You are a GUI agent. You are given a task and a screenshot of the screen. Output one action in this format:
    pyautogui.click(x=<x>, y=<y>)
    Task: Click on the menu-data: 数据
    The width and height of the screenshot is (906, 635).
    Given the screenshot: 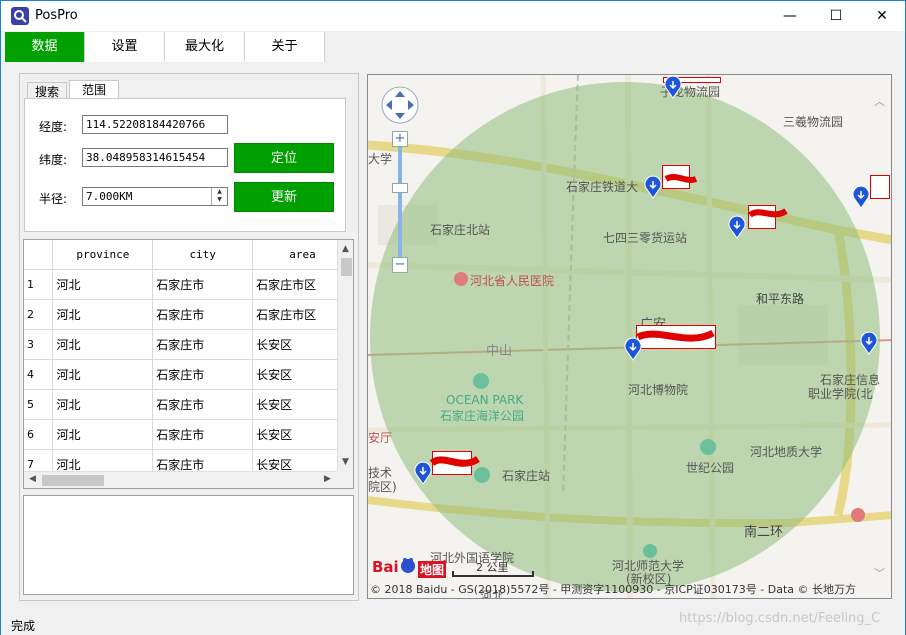 What is the action you would take?
    pyautogui.click(x=45, y=47)
    